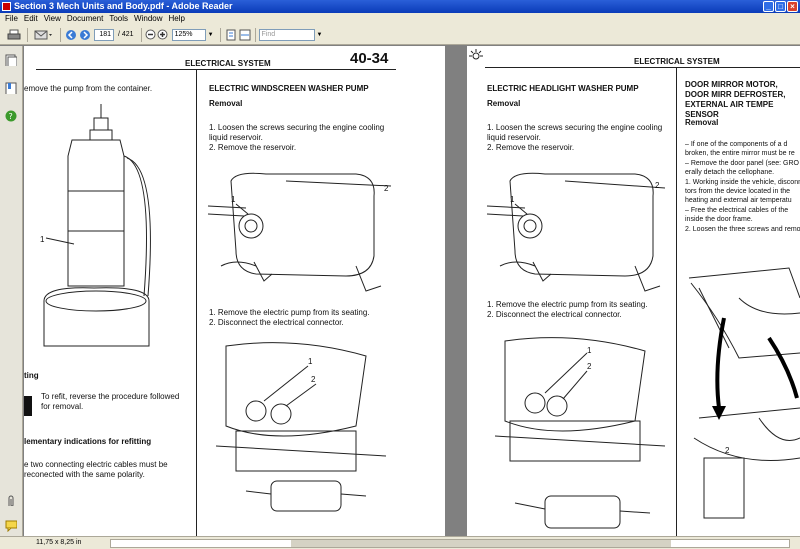  What do you see at coordinates (126, 34) in the screenshot?
I see `page-total: / 421` at bounding box center [126, 34].